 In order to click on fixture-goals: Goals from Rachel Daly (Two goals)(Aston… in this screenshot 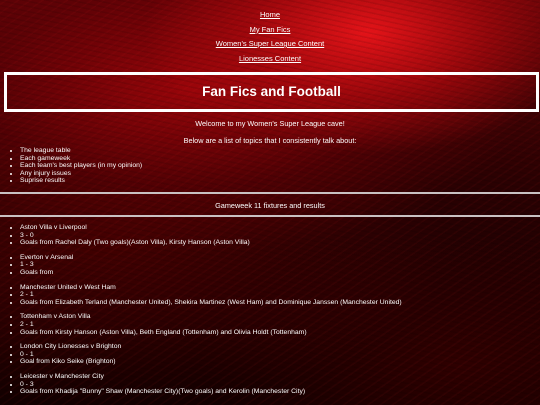, I will do `click(211, 243)`.